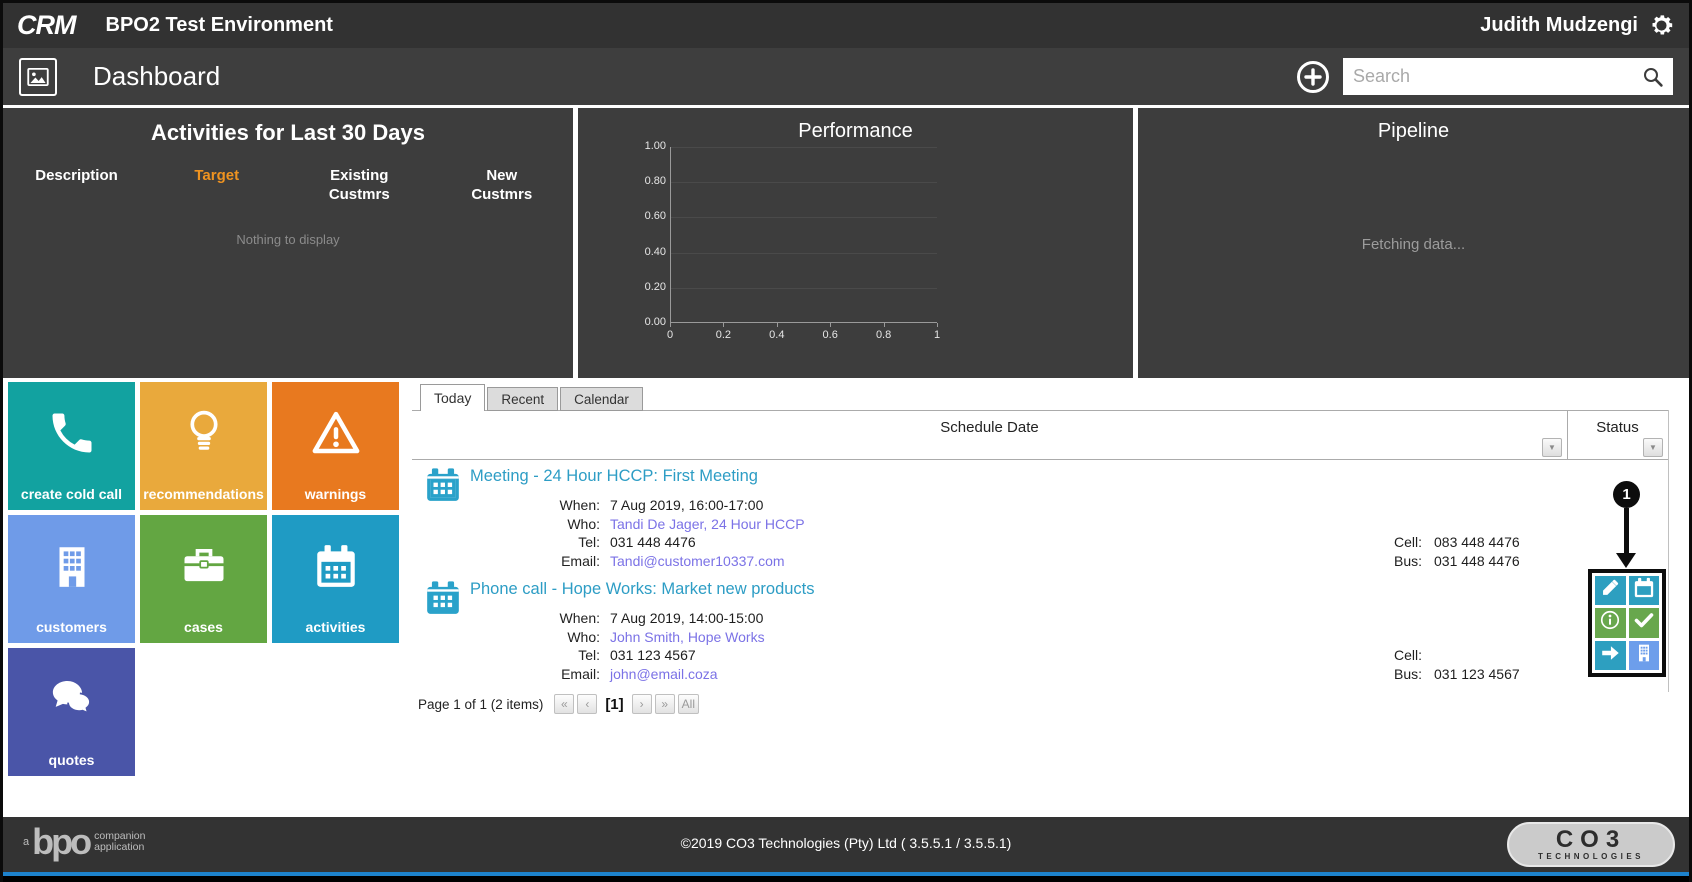  What do you see at coordinates (1567, 435) in the screenshot?
I see `column-divider` at bounding box center [1567, 435].